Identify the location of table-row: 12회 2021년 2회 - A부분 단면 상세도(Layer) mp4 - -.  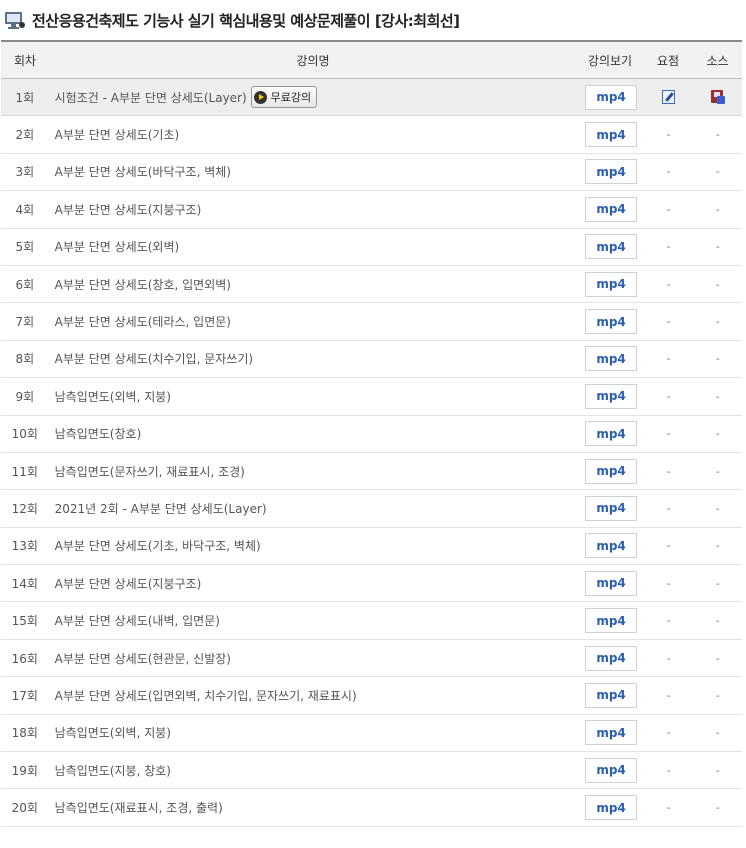
(371, 509).